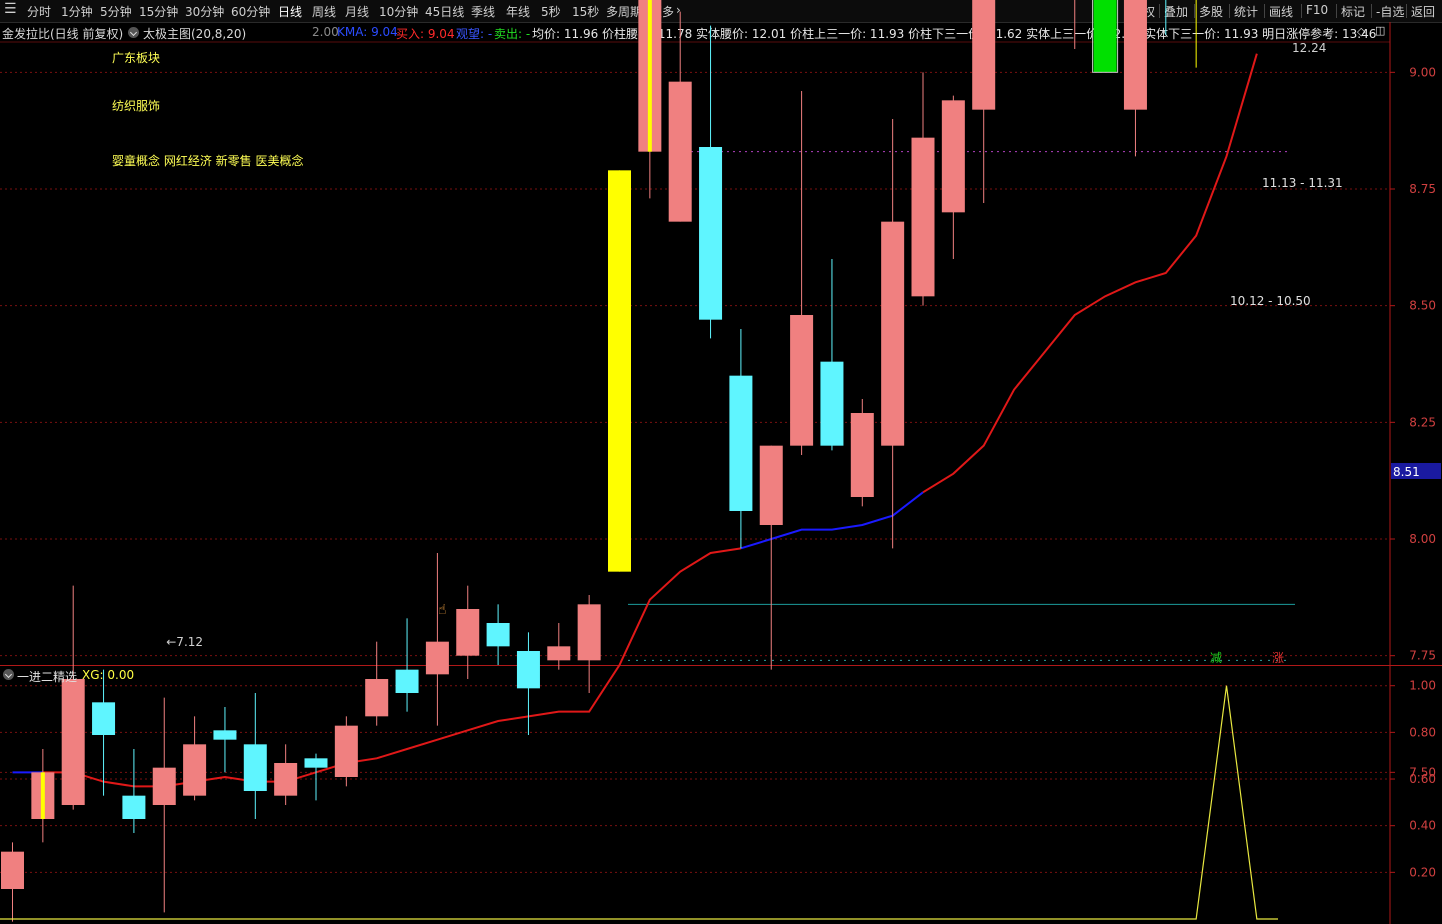 This screenshot has width=1442, height=924. Describe the element at coordinates (1422, 779) in the screenshot. I see `sub-tick-label: 0.60` at that location.